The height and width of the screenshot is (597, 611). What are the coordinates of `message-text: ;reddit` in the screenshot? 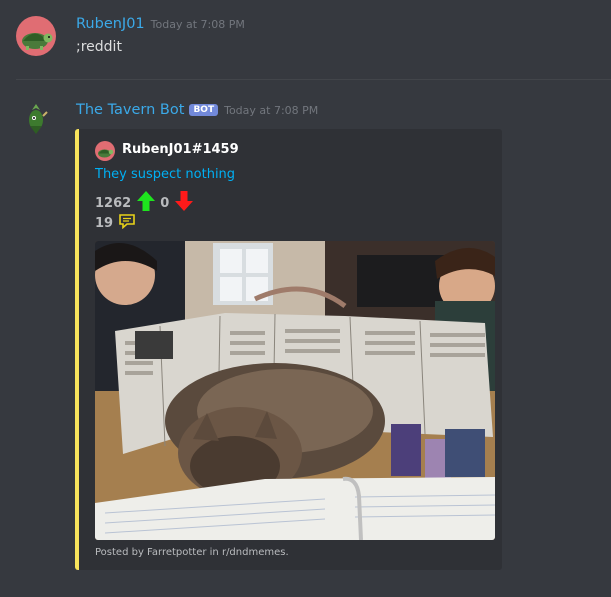 It's located at (99, 47).